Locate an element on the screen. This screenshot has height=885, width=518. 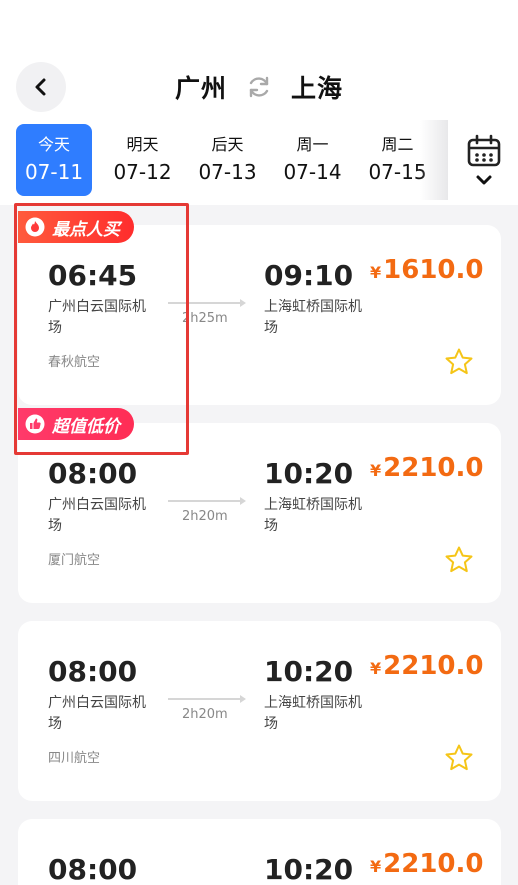
route-header: 广州 上海 is located at coordinates (259, 87).